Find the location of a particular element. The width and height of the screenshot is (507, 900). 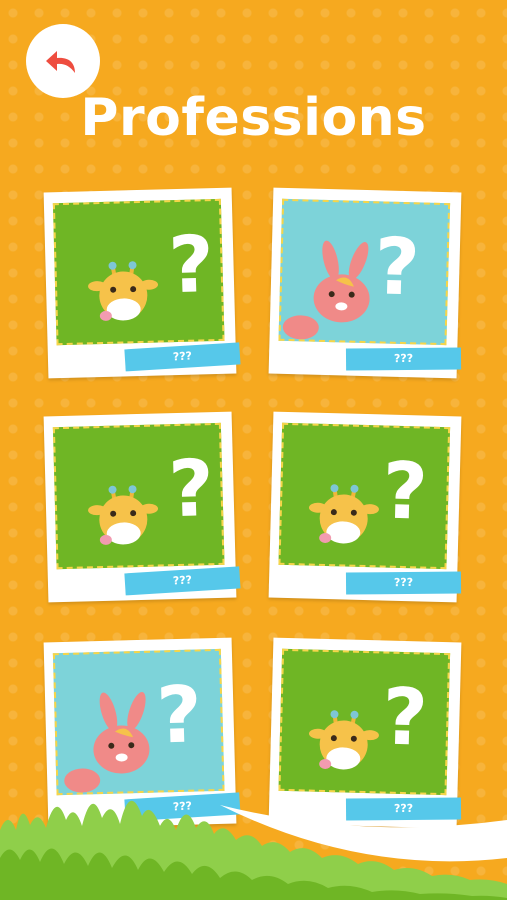

grass-decoration is located at coordinates (253, 850).